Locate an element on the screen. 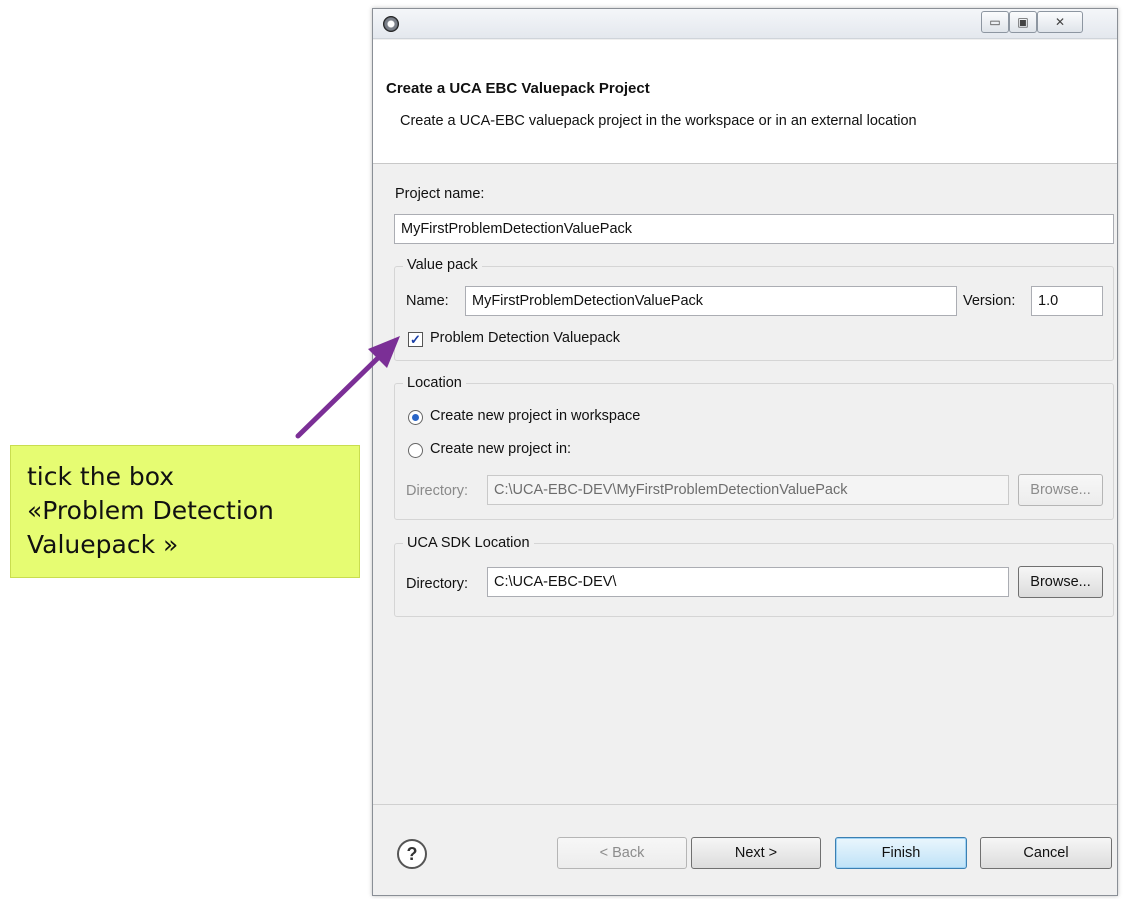 The width and height of the screenshot is (1132, 899). version-label: Version: is located at coordinates (989, 301).